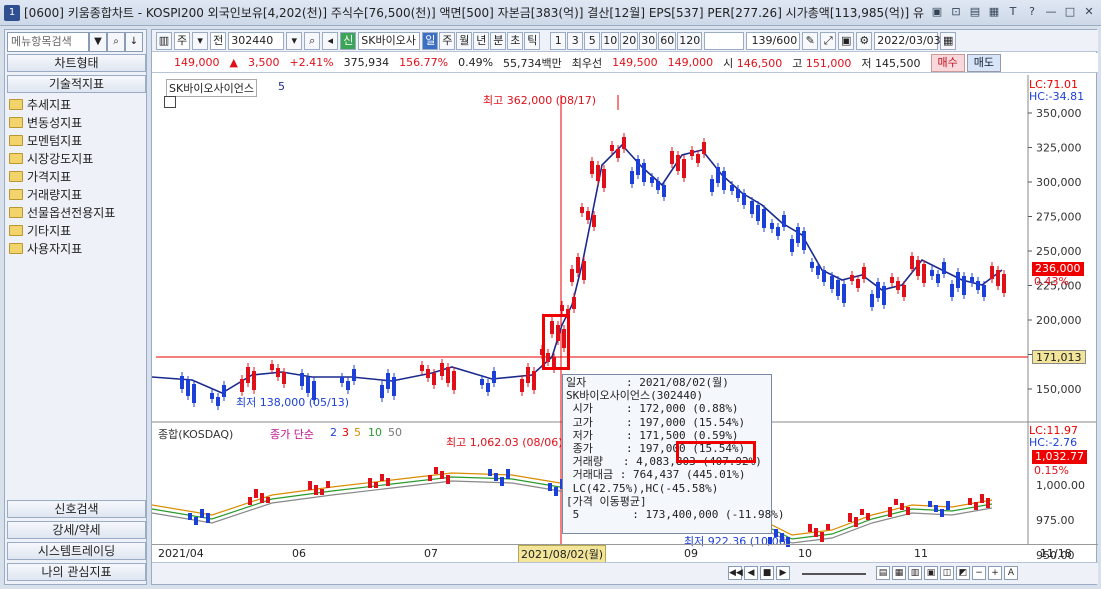  I want to click on window-control-icon: ▦, so click(994, 12).